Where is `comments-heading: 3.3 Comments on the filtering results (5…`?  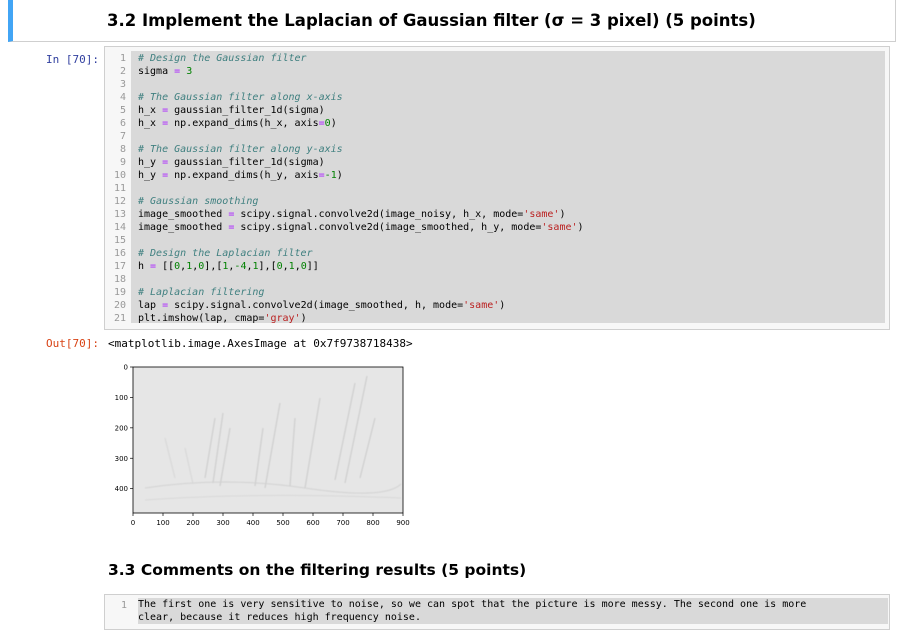
comments-heading: 3.3 Comments on the filtering results (5… is located at coordinates (317, 570).